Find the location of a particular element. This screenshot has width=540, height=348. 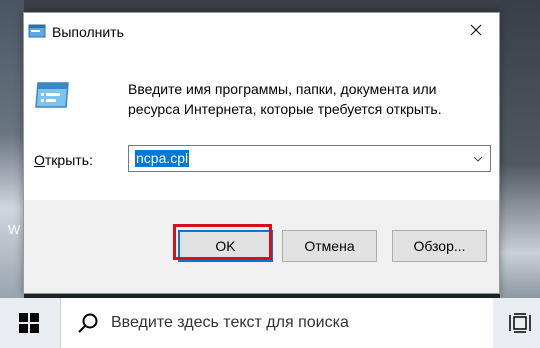

open-combobox: ncpa.cpl is located at coordinates (309, 158).